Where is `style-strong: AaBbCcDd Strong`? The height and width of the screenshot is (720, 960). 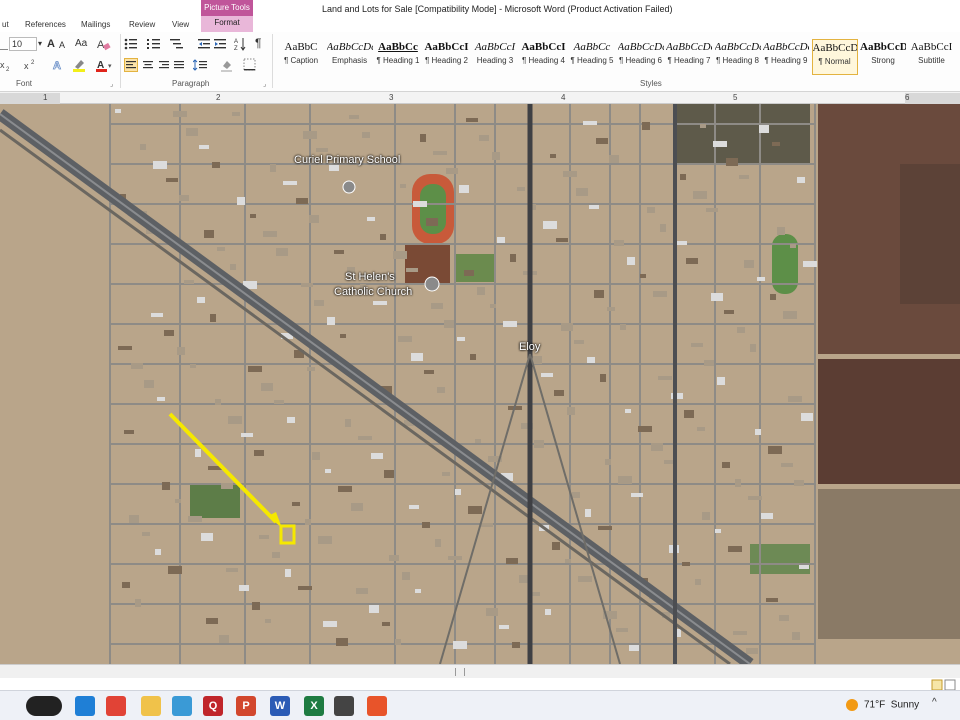
style-strong: AaBbCcDd Strong is located at coordinates (883, 57).